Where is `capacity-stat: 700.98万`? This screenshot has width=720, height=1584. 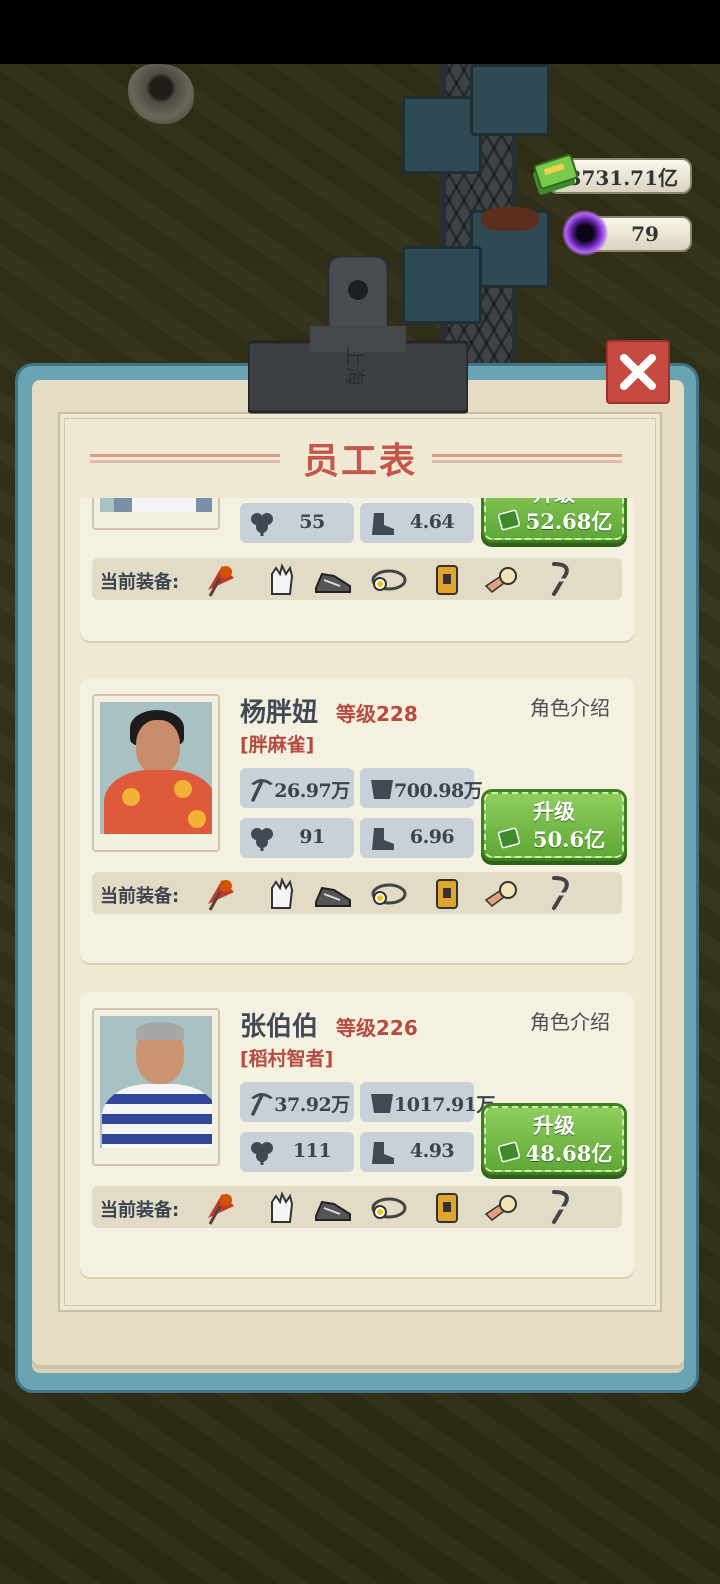
capacity-stat: 700.98万 is located at coordinates (421, 788).